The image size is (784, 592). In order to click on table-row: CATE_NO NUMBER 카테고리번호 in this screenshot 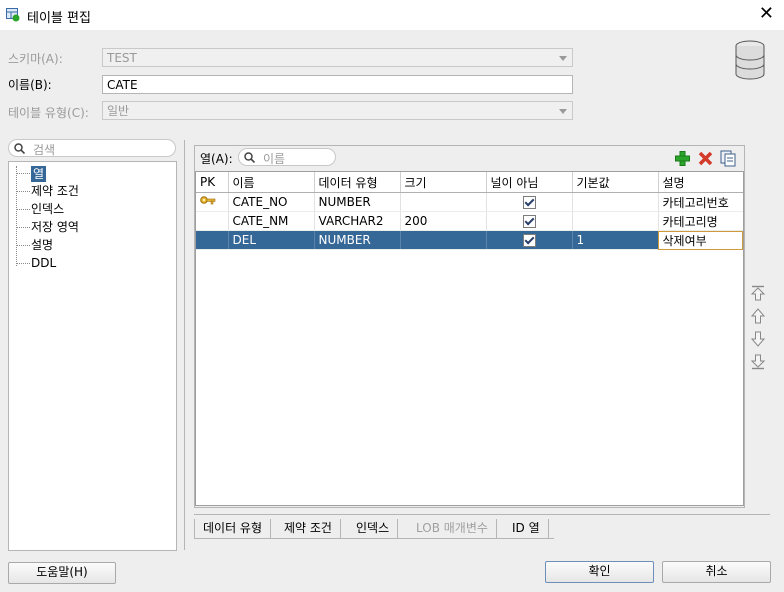, I will do `click(469, 202)`.